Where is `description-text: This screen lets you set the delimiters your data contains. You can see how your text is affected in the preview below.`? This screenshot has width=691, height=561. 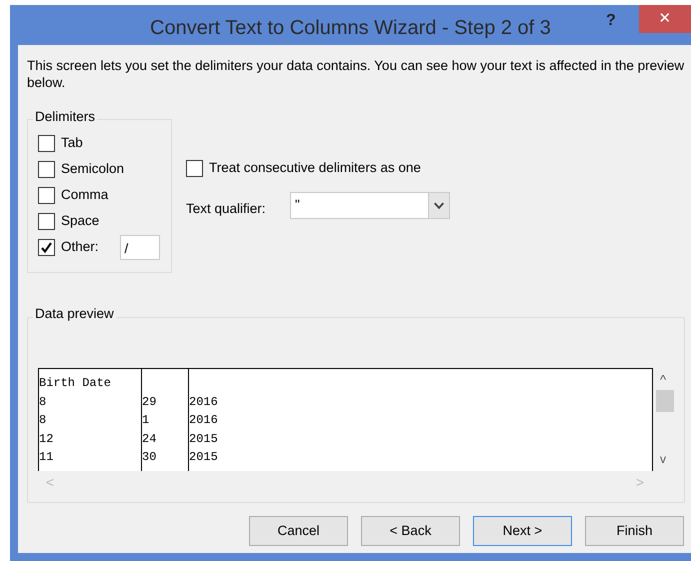
description-text: This screen lets you set the delimiters your data contains. You can see how your text is affected in the preview below. is located at coordinates (356, 74).